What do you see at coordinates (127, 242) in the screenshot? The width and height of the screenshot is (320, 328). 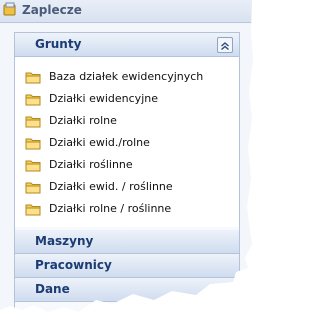 I see `group-header-maszyny: Maszyny` at bounding box center [127, 242].